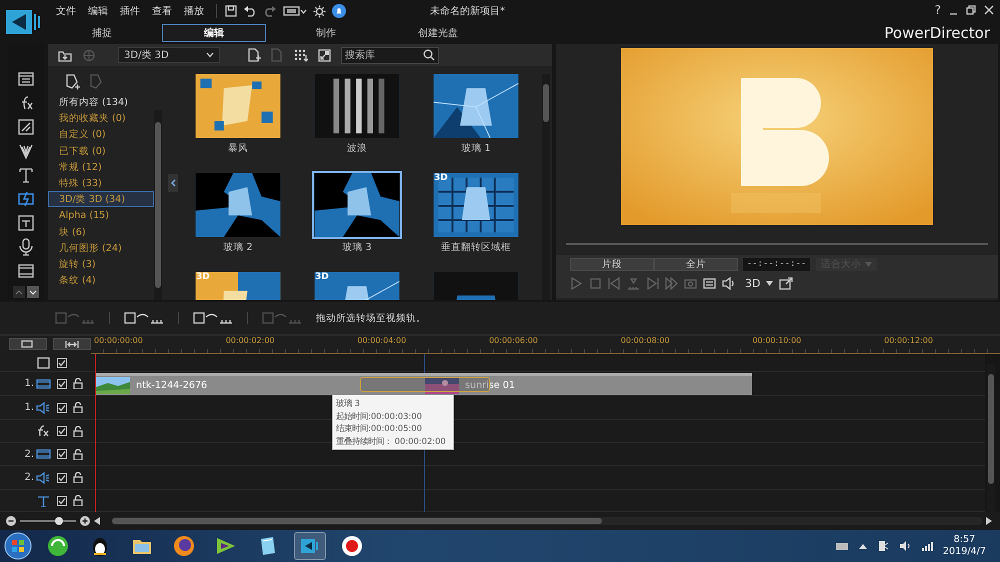  I want to click on thumbnail-label: 玻璃 2, so click(238, 247).